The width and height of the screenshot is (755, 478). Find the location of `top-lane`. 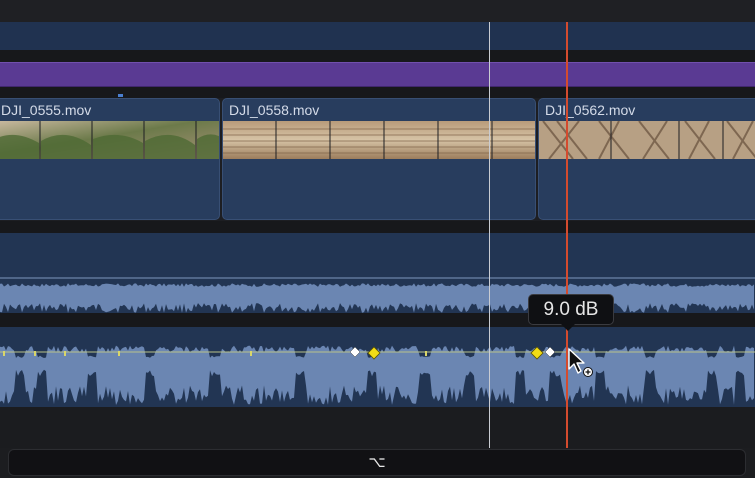

top-lane is located at coordinates (377, 11).